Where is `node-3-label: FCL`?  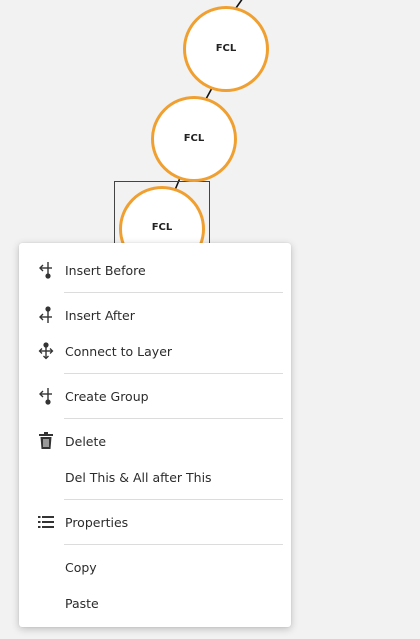
node-3-label: FCL is located at coordinates (162, 227).